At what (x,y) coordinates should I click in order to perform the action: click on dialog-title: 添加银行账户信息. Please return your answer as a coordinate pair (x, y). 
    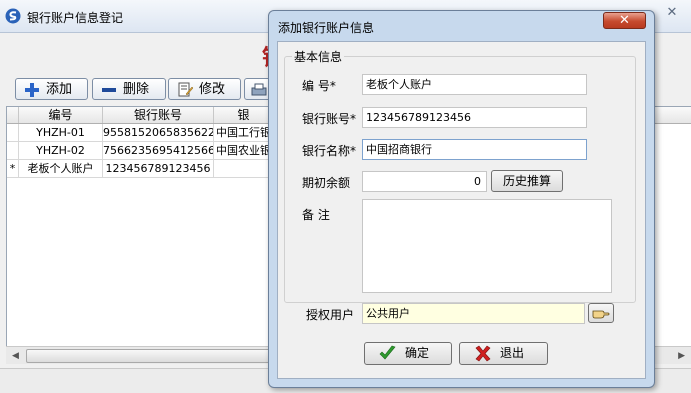
    Looking at the image, I should click on (326, 28).